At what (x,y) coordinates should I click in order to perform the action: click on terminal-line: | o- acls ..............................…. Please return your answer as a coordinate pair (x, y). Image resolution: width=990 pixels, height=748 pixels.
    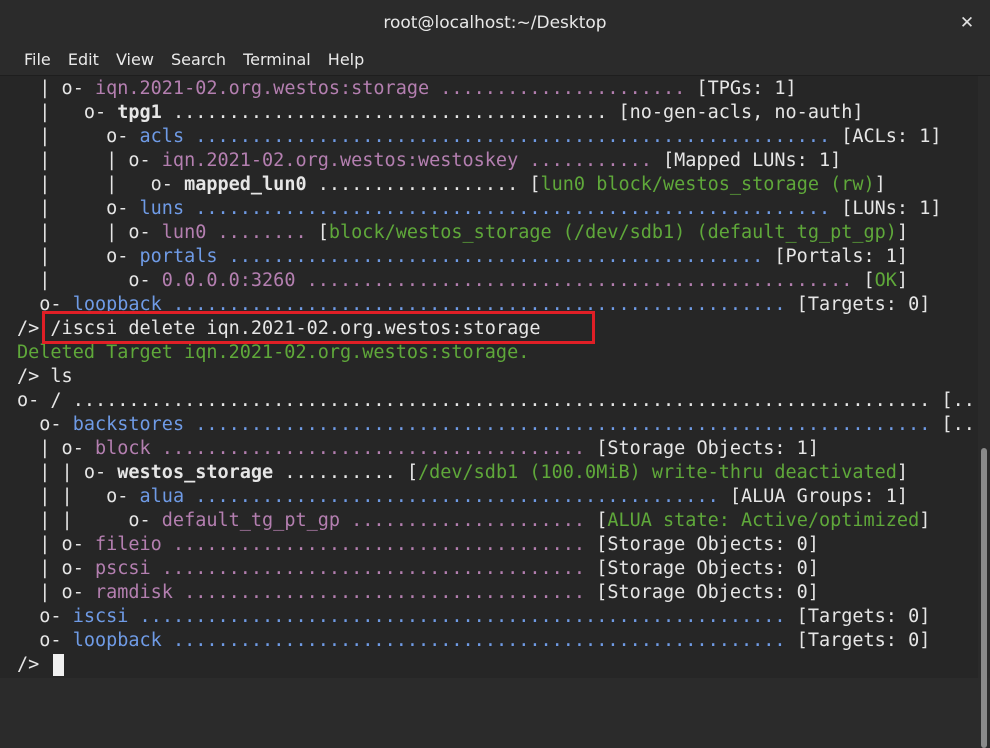
    Looking at the image, I should click on (479, 137).